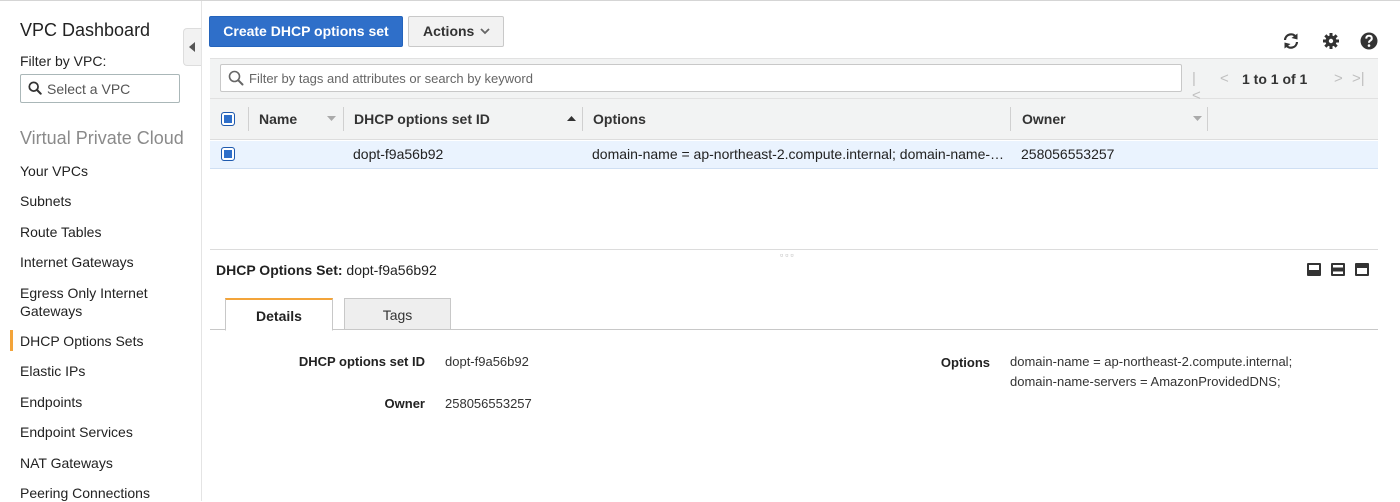  Describe the element at coordinates (278, 119) in the screenshot. I see `column-header-name: Name` at that location.